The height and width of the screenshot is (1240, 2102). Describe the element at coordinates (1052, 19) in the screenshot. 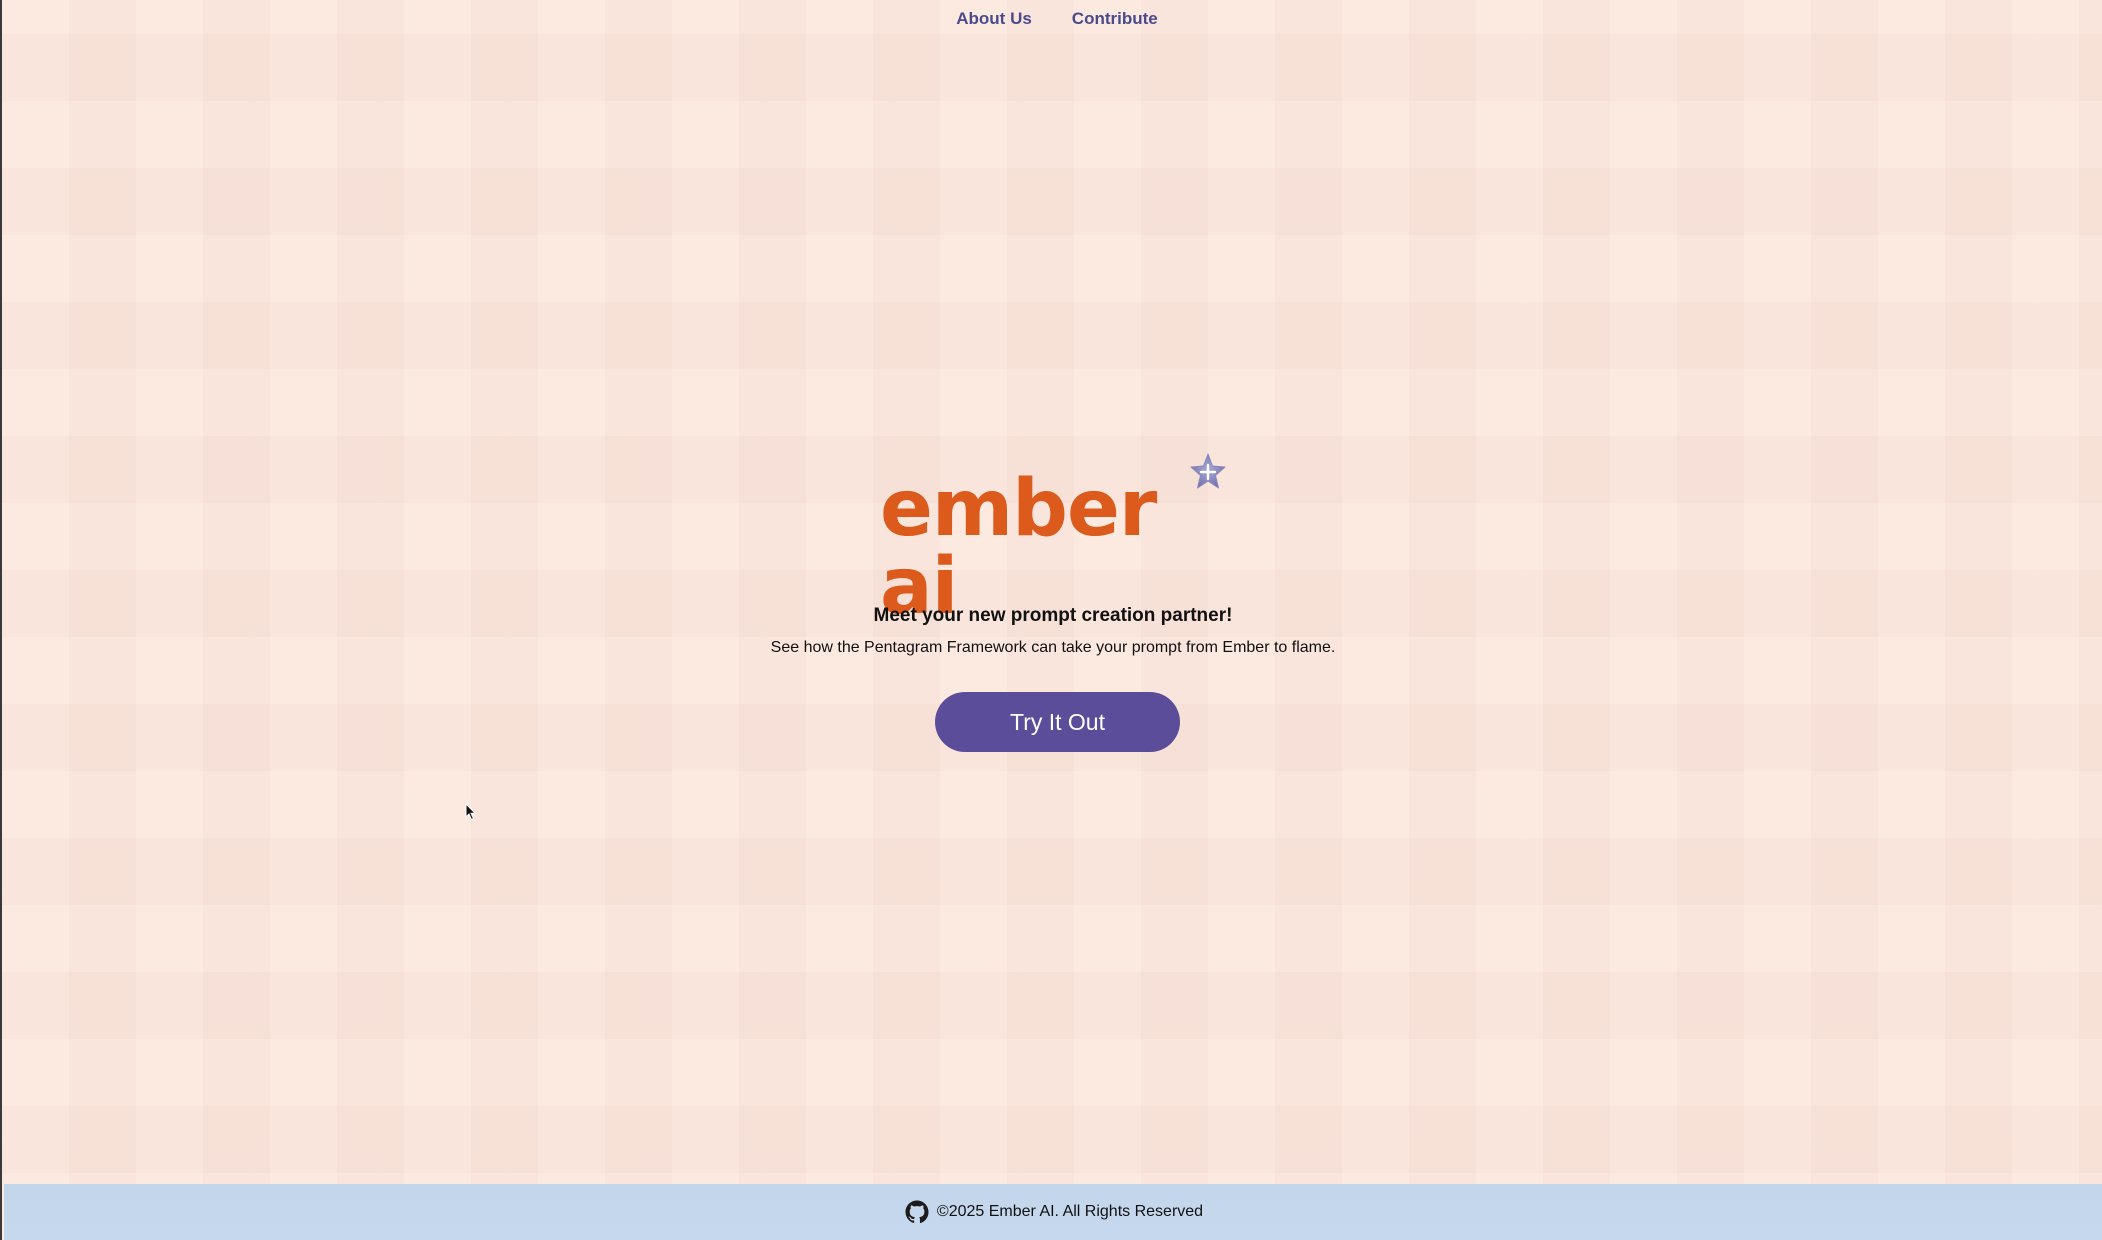

I see `top-nav: About Us Contribute` at that location.